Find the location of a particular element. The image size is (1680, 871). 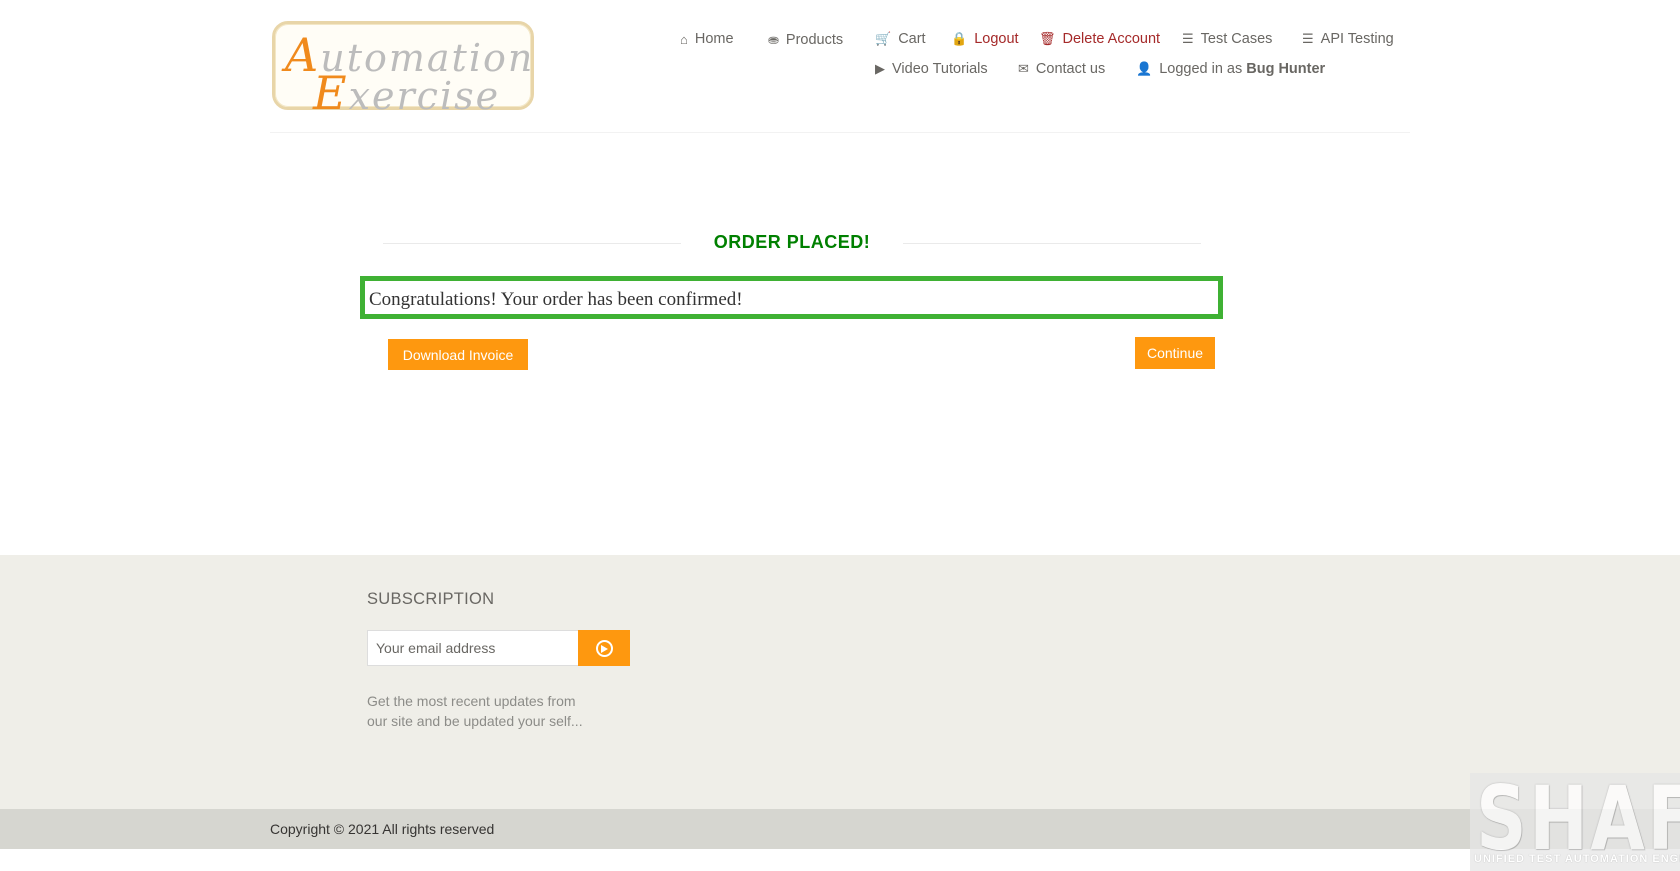

nav-test-cases: ☰ Test Cases is located at coordinates (1227, 39).